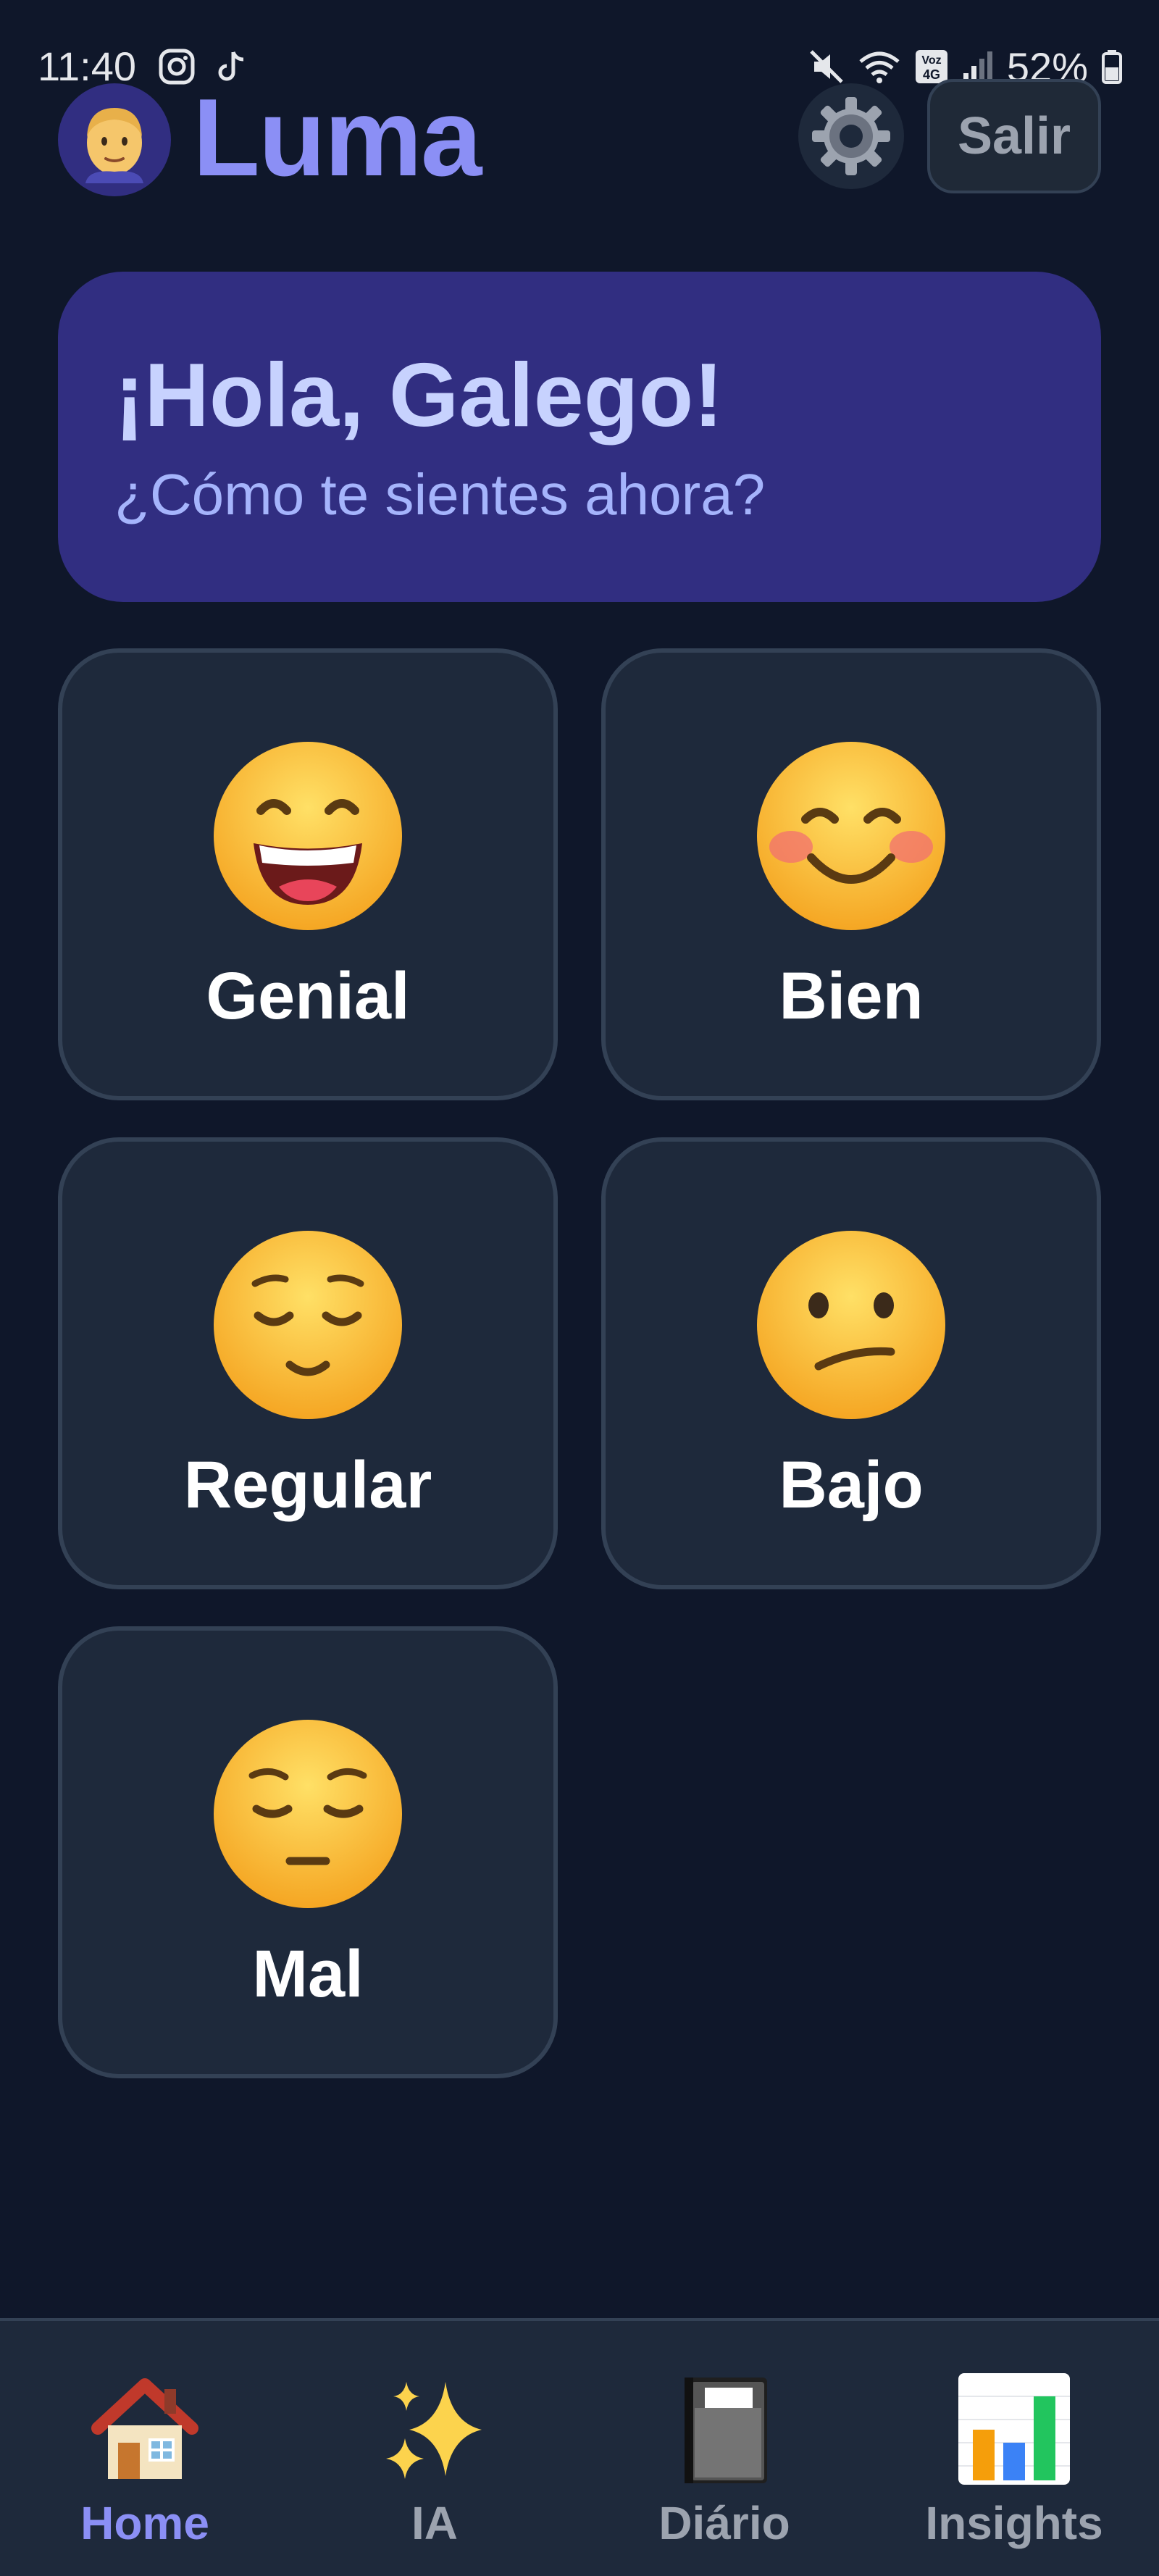  I want to click on mood-option-bien: Bien, so click(851, 874).